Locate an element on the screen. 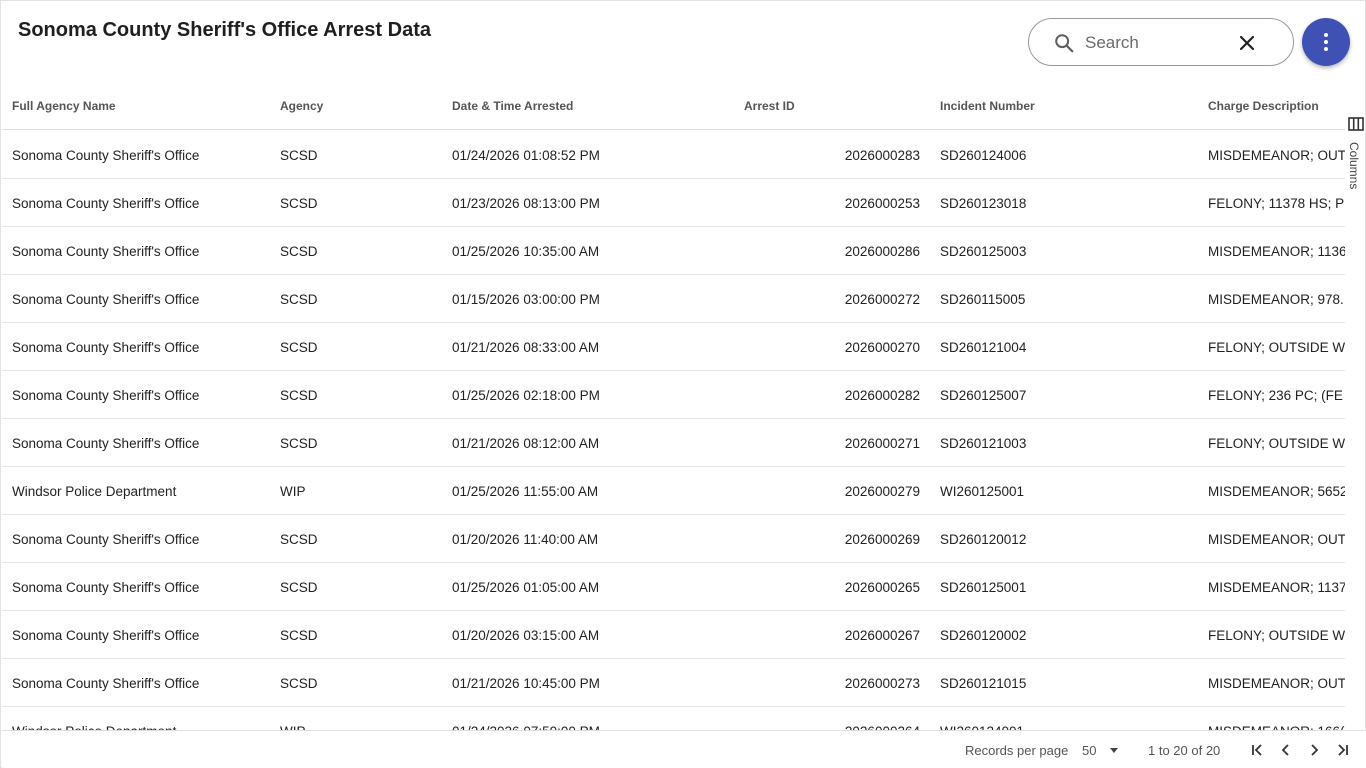  cell-date-time-arrested: 01/15/2026 03:00:00 PM is located at coordinates (526, 299).